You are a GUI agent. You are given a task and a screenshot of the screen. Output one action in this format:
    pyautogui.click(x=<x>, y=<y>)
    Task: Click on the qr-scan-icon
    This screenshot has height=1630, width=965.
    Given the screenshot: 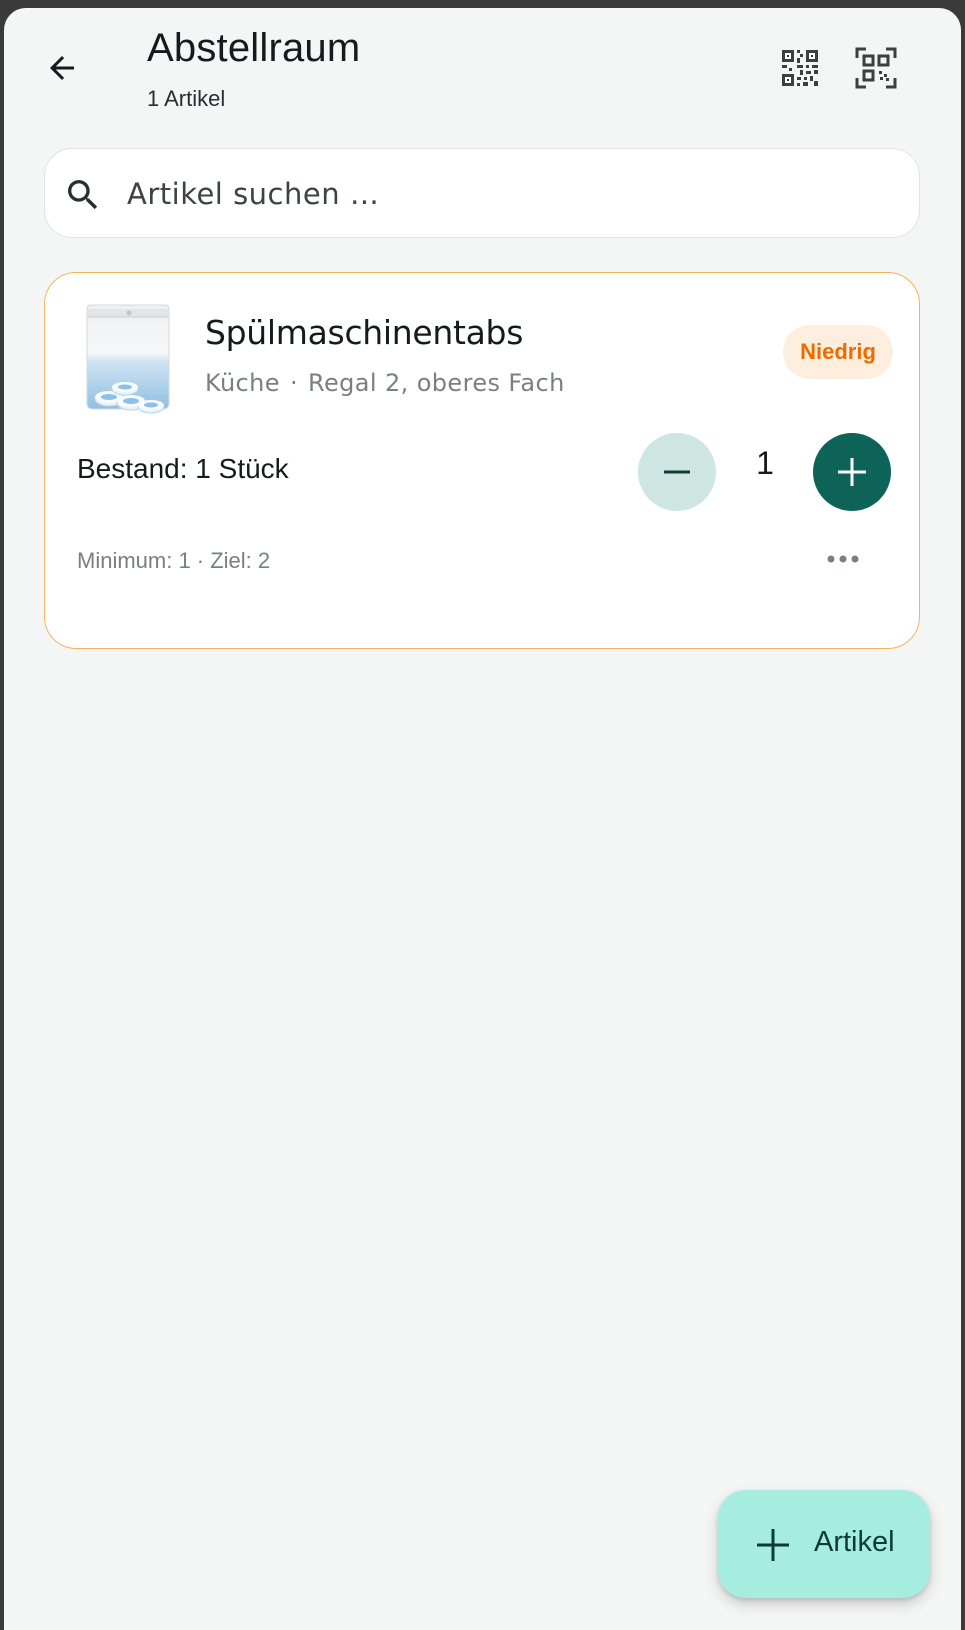 What is the action you would take?
    pyautogui.click(x=876, y=68)
    